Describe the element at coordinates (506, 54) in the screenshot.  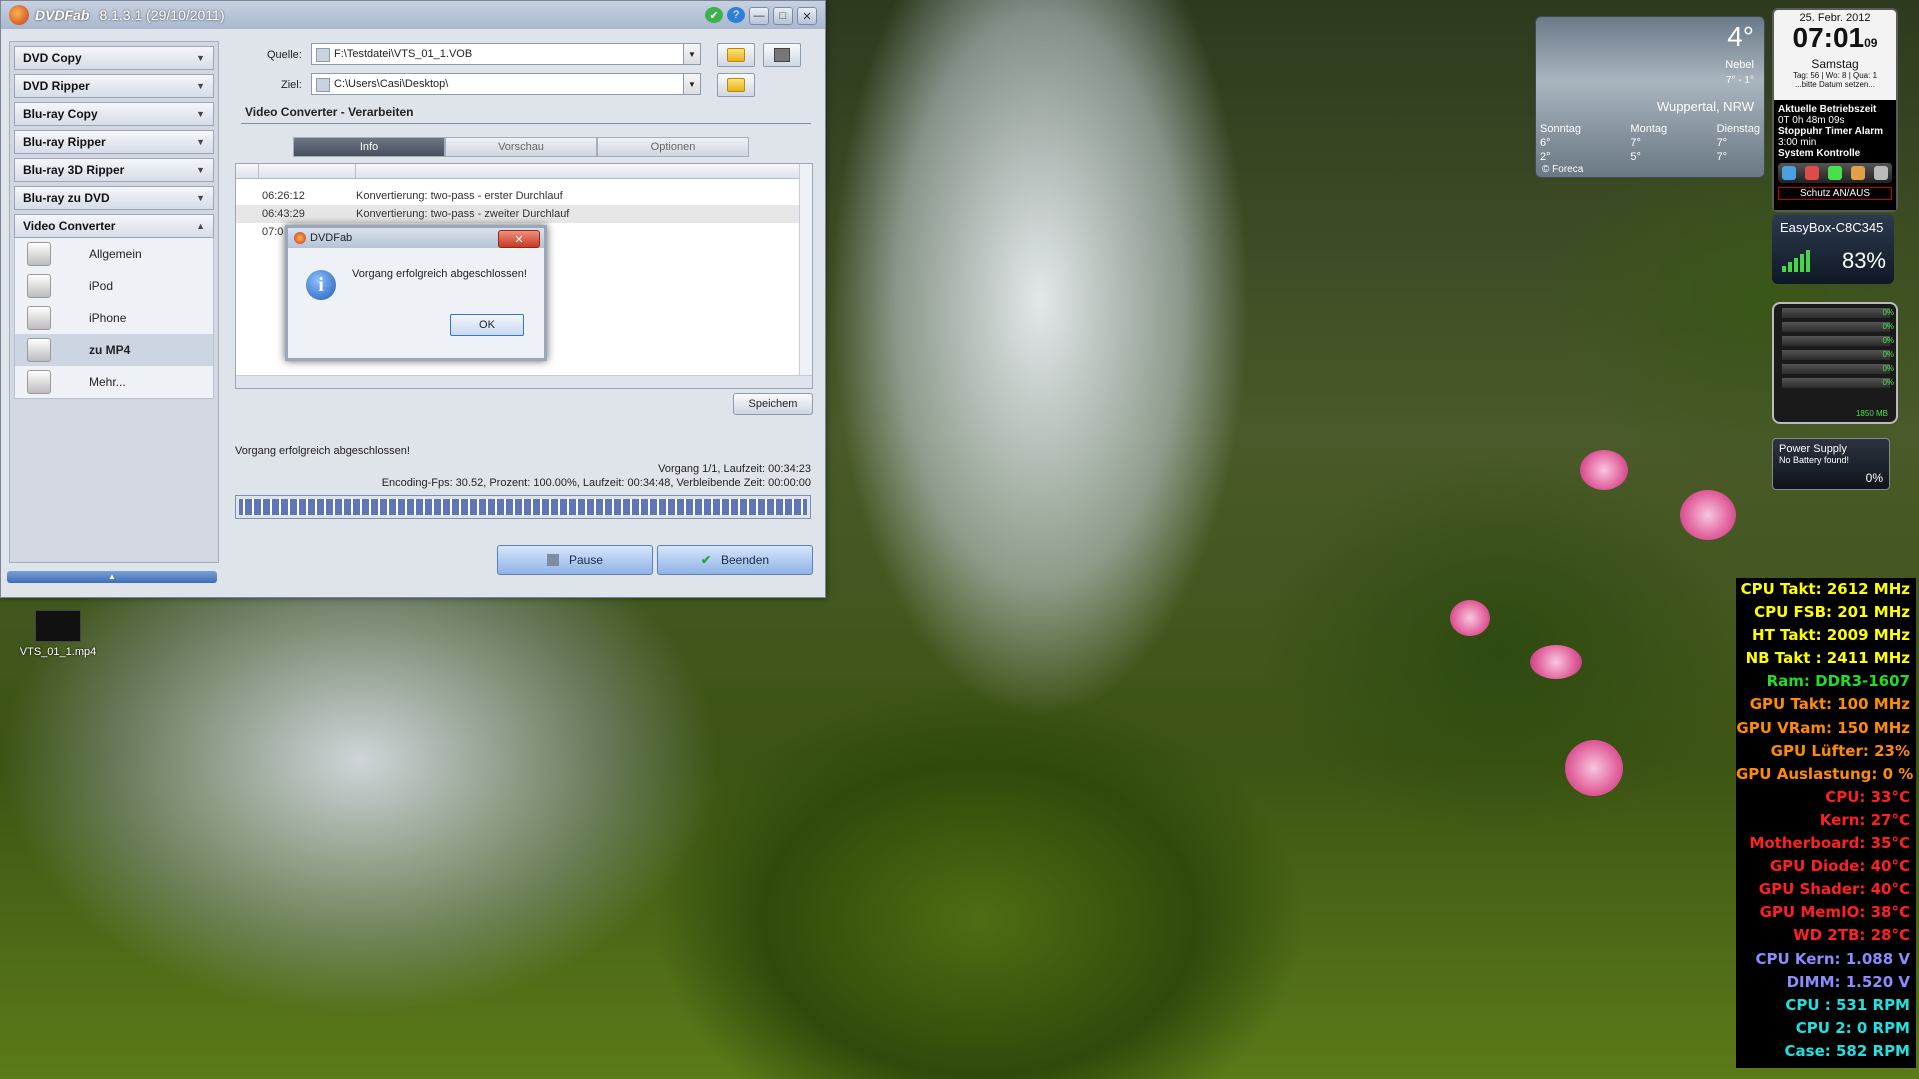
I see `source-field: F:\Testdatei\VTS_01_1.VOB ▼` at that location.